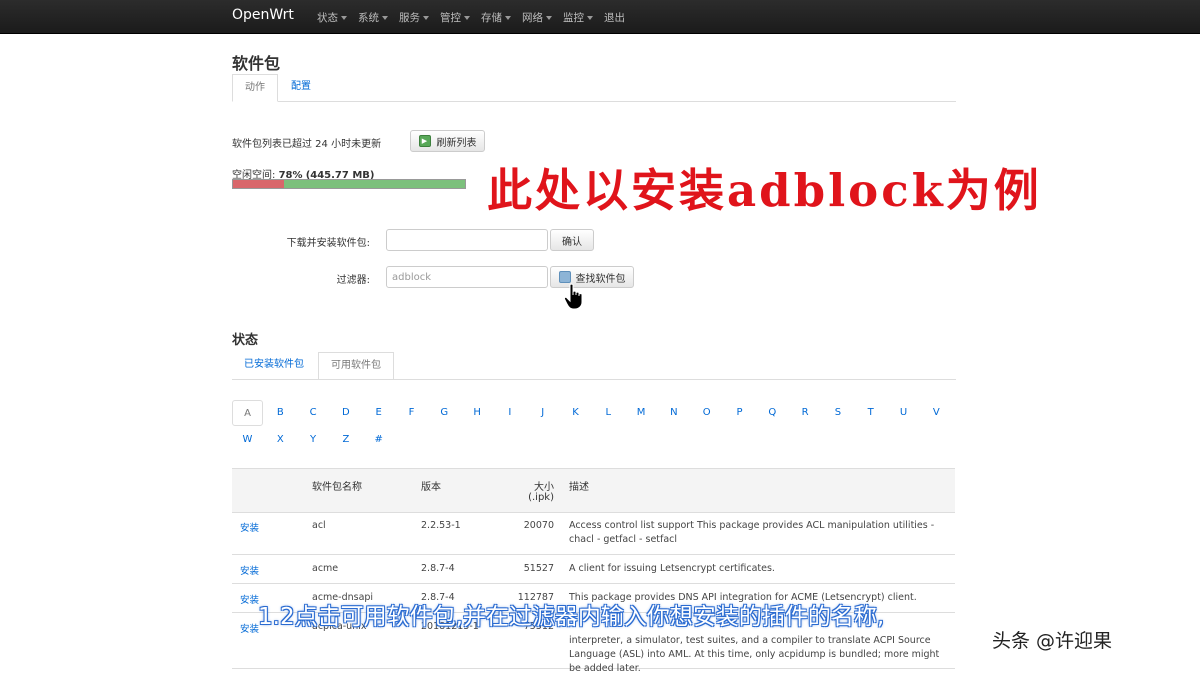 Image resolution: width=1200 pixels, height=676 pixels. What do you see at coordinates (373, 17) in the screenshot?
I see `menu-system: 系统` at bounding box center [373, 17].